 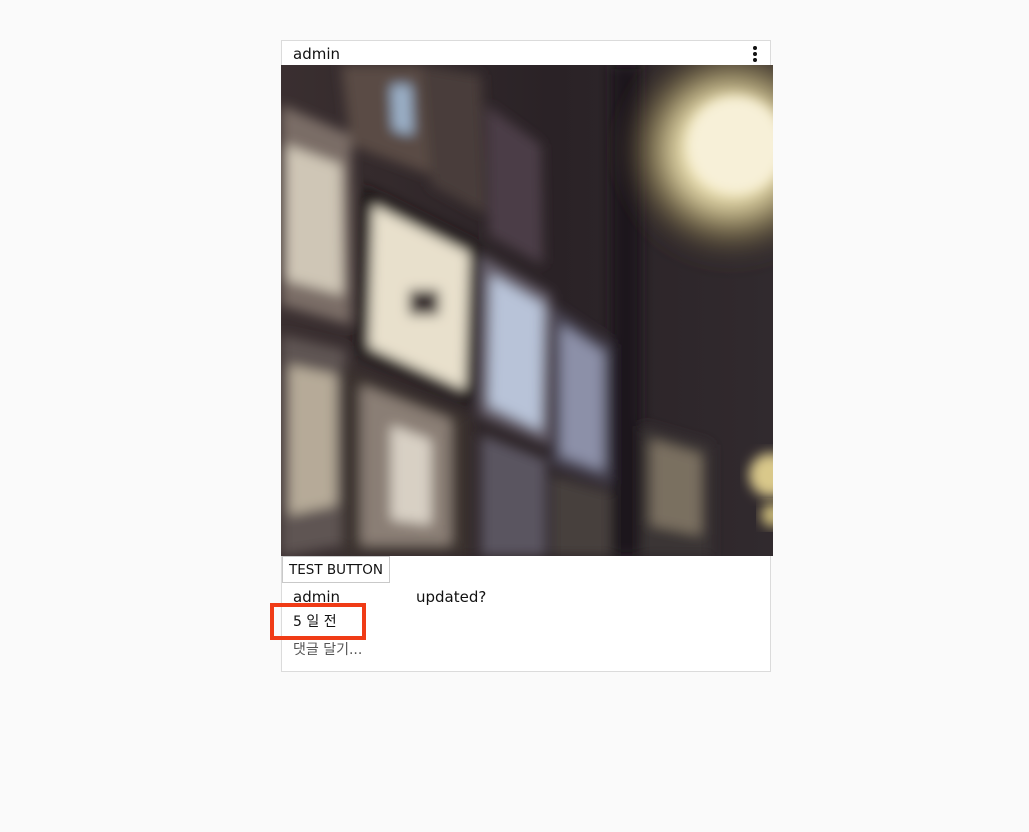 I want to click on post-header: admin, so click(x=526, y=53).